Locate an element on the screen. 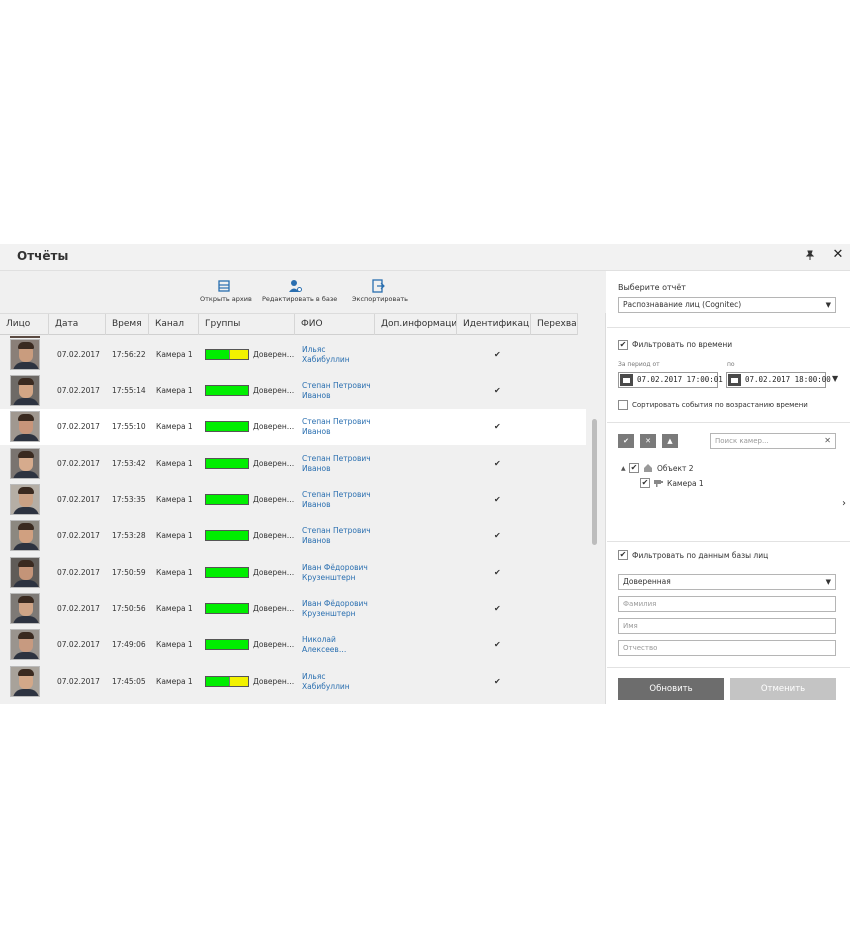  chevron-right-icon: › is located at coordinates (844, 503).